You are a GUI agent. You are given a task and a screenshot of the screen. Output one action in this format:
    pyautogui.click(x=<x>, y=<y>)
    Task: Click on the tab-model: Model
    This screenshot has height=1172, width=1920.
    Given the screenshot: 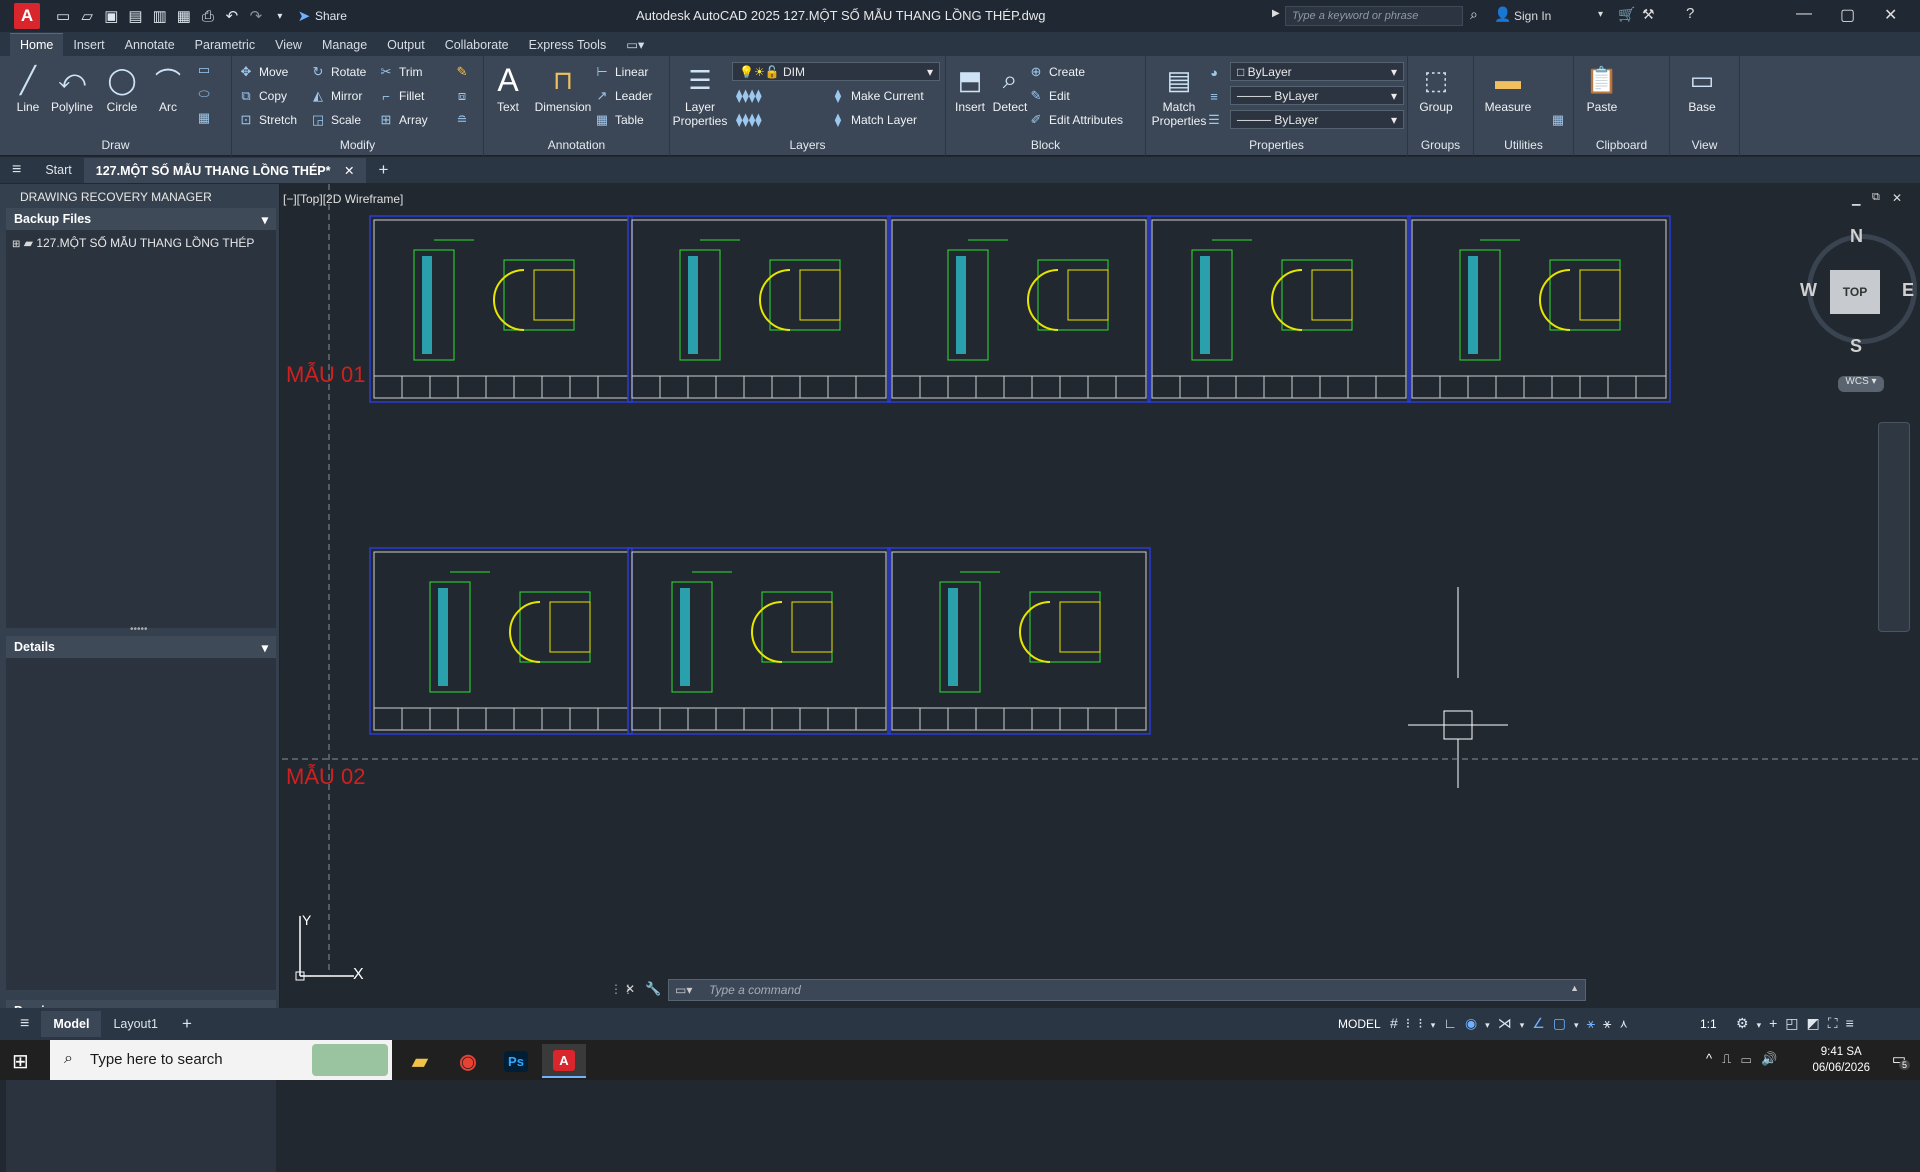 What is the action you would take?
    pyautogui.click(x=71, y=1024)
    